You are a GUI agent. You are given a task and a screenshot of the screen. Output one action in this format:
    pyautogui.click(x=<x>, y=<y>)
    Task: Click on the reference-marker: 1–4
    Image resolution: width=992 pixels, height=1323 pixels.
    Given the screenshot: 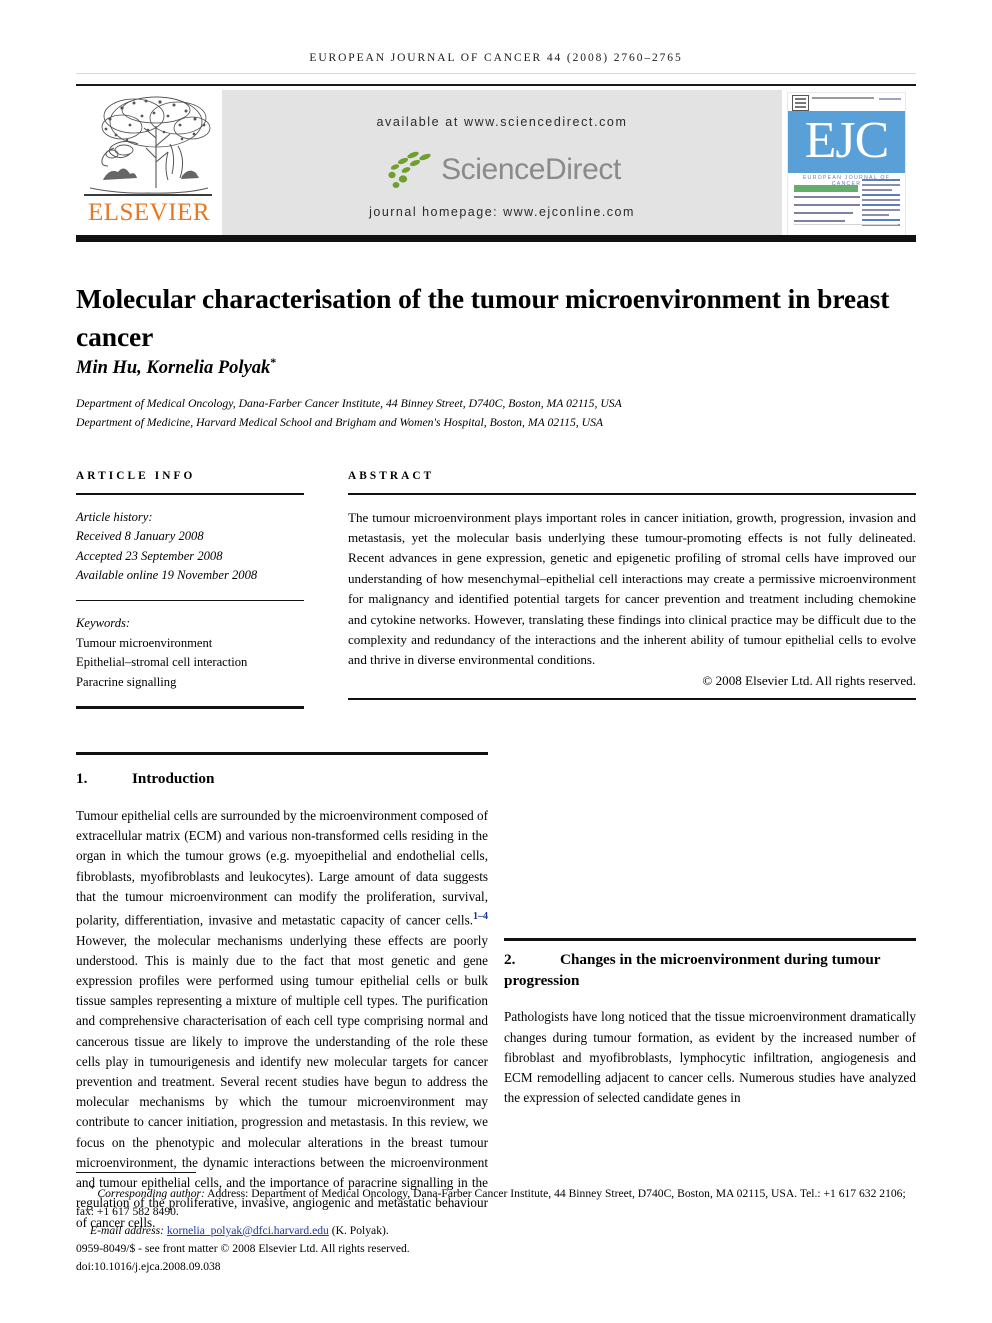 What is the action you would take?
    pyautogui.click(x=480, y=917)
    